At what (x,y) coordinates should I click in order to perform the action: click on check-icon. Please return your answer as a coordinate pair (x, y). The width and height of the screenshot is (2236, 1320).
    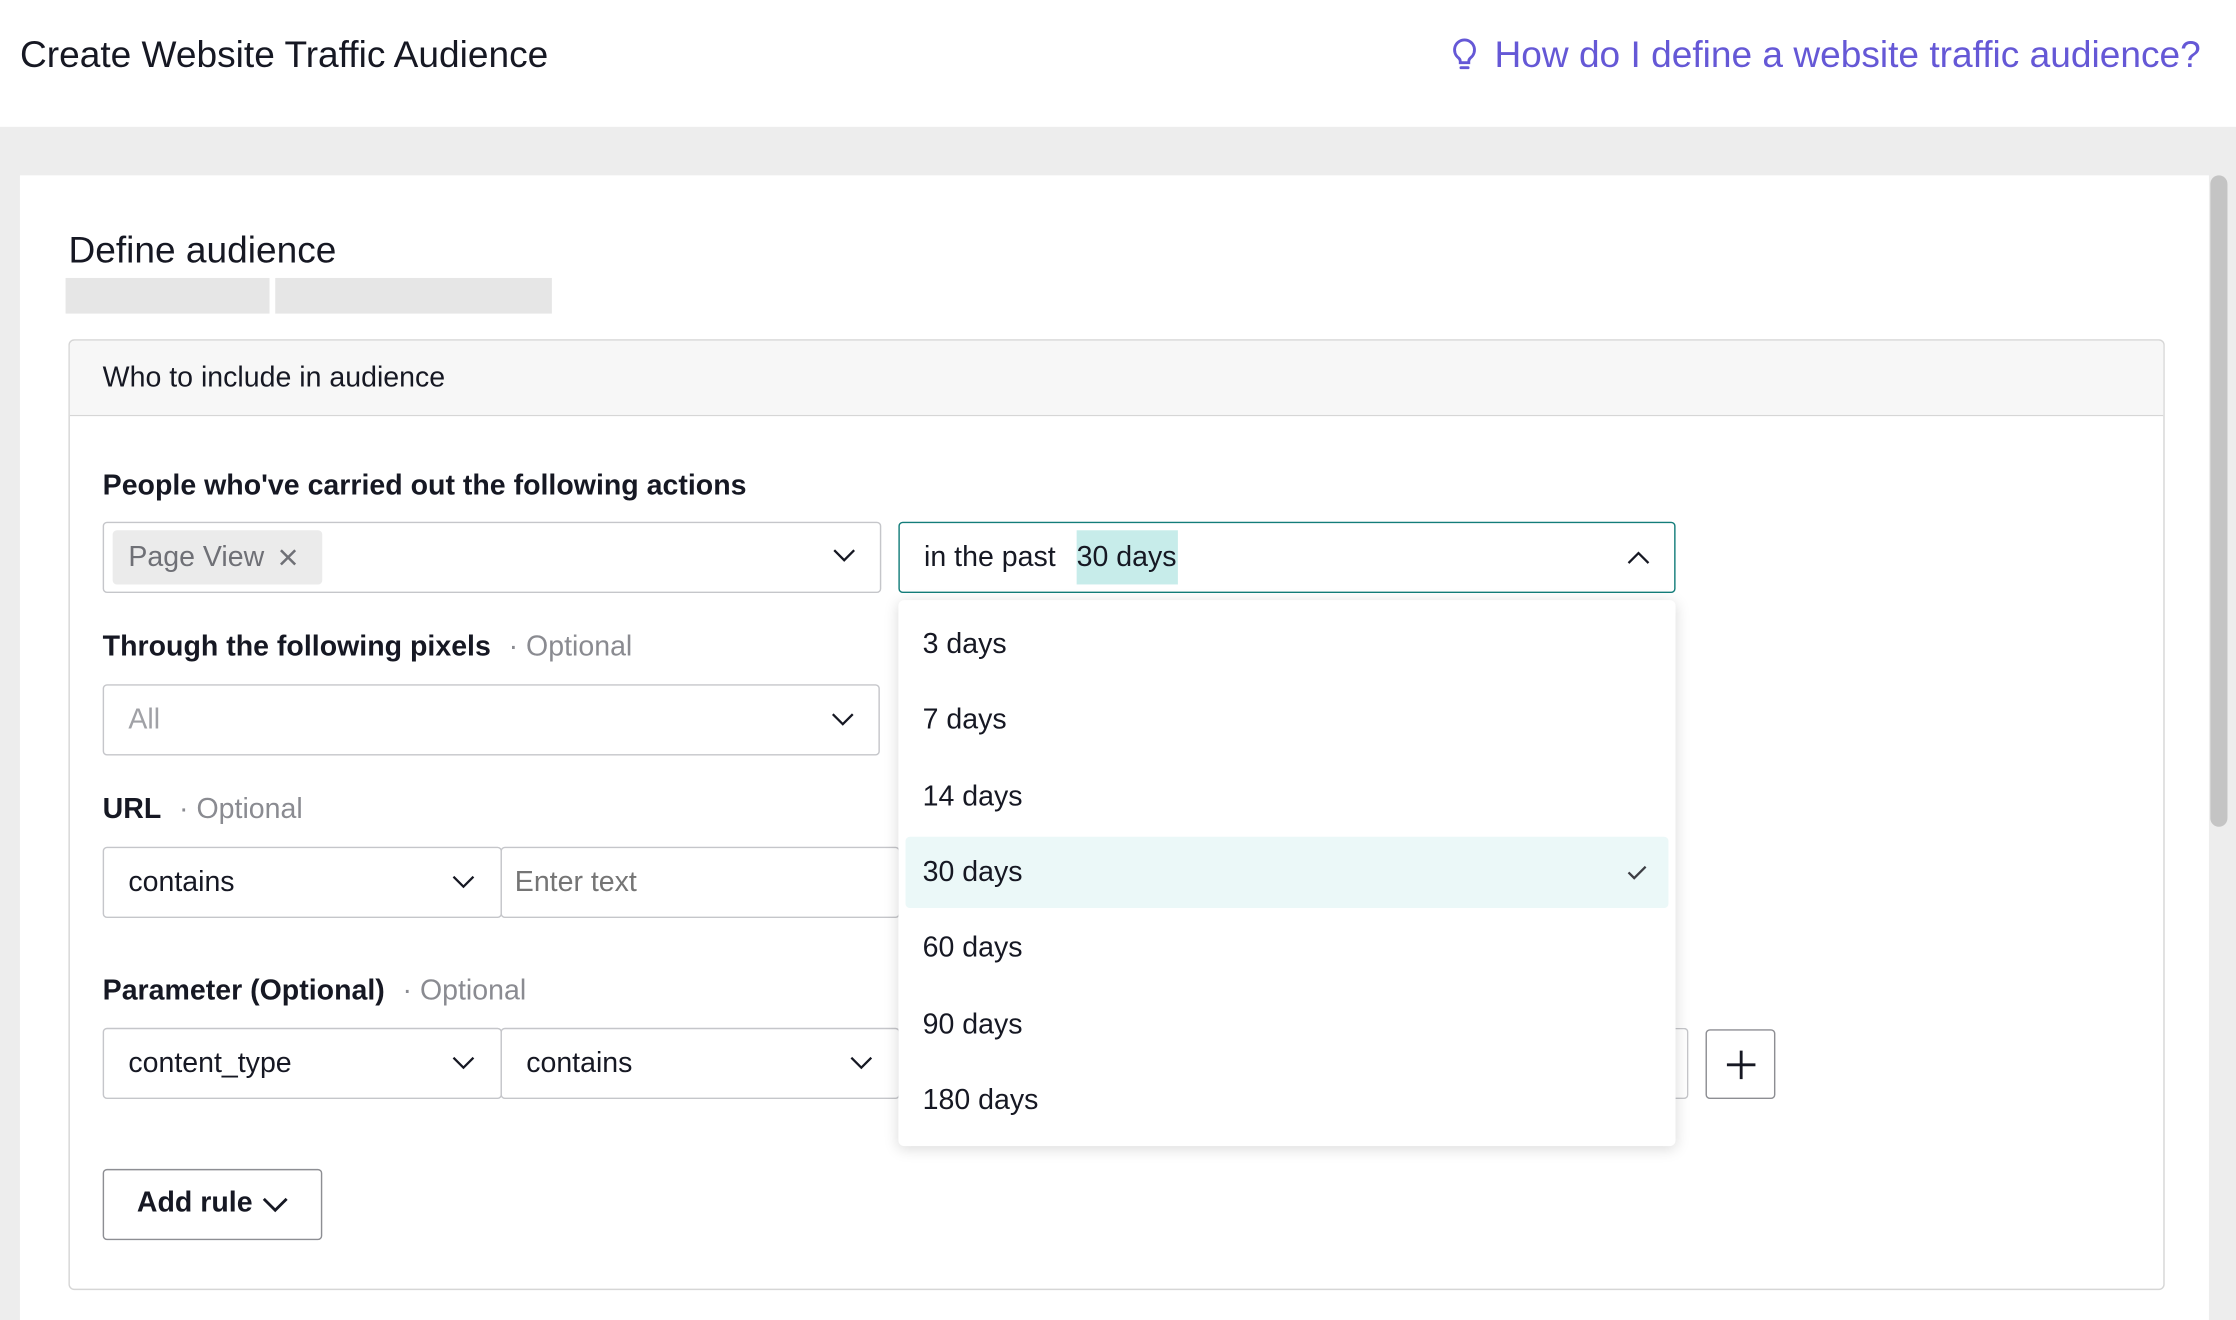
    Looking at the image, I should click on (1637, 872).